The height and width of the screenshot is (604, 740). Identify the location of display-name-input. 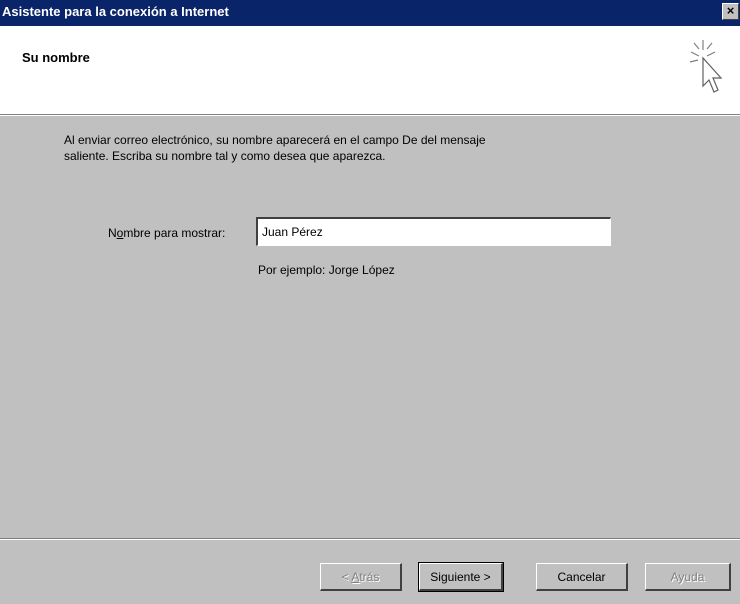
(433, 231).